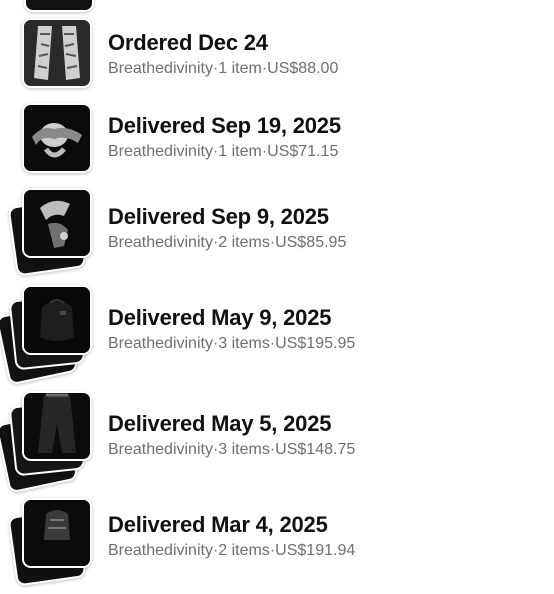 Image resolution: width=554 pixels, height=594 pixels. What do you see at coordinates (220, 423) in the screenshot?
I see `order-status-title: Delivered May 5, 2025` at bounding box center [220, 423].